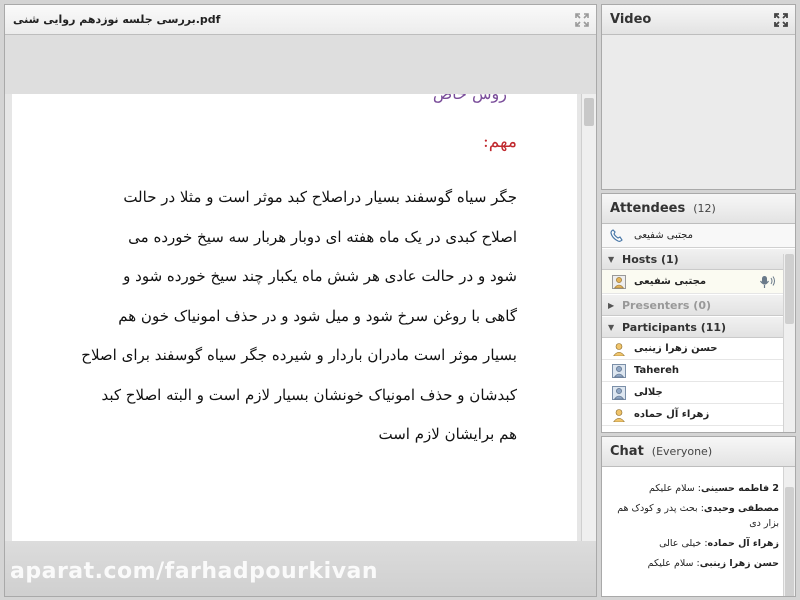  Describe the element at coordinates (657, 370) in the screenshot. I see `participant-name: Tahereh` at that location.